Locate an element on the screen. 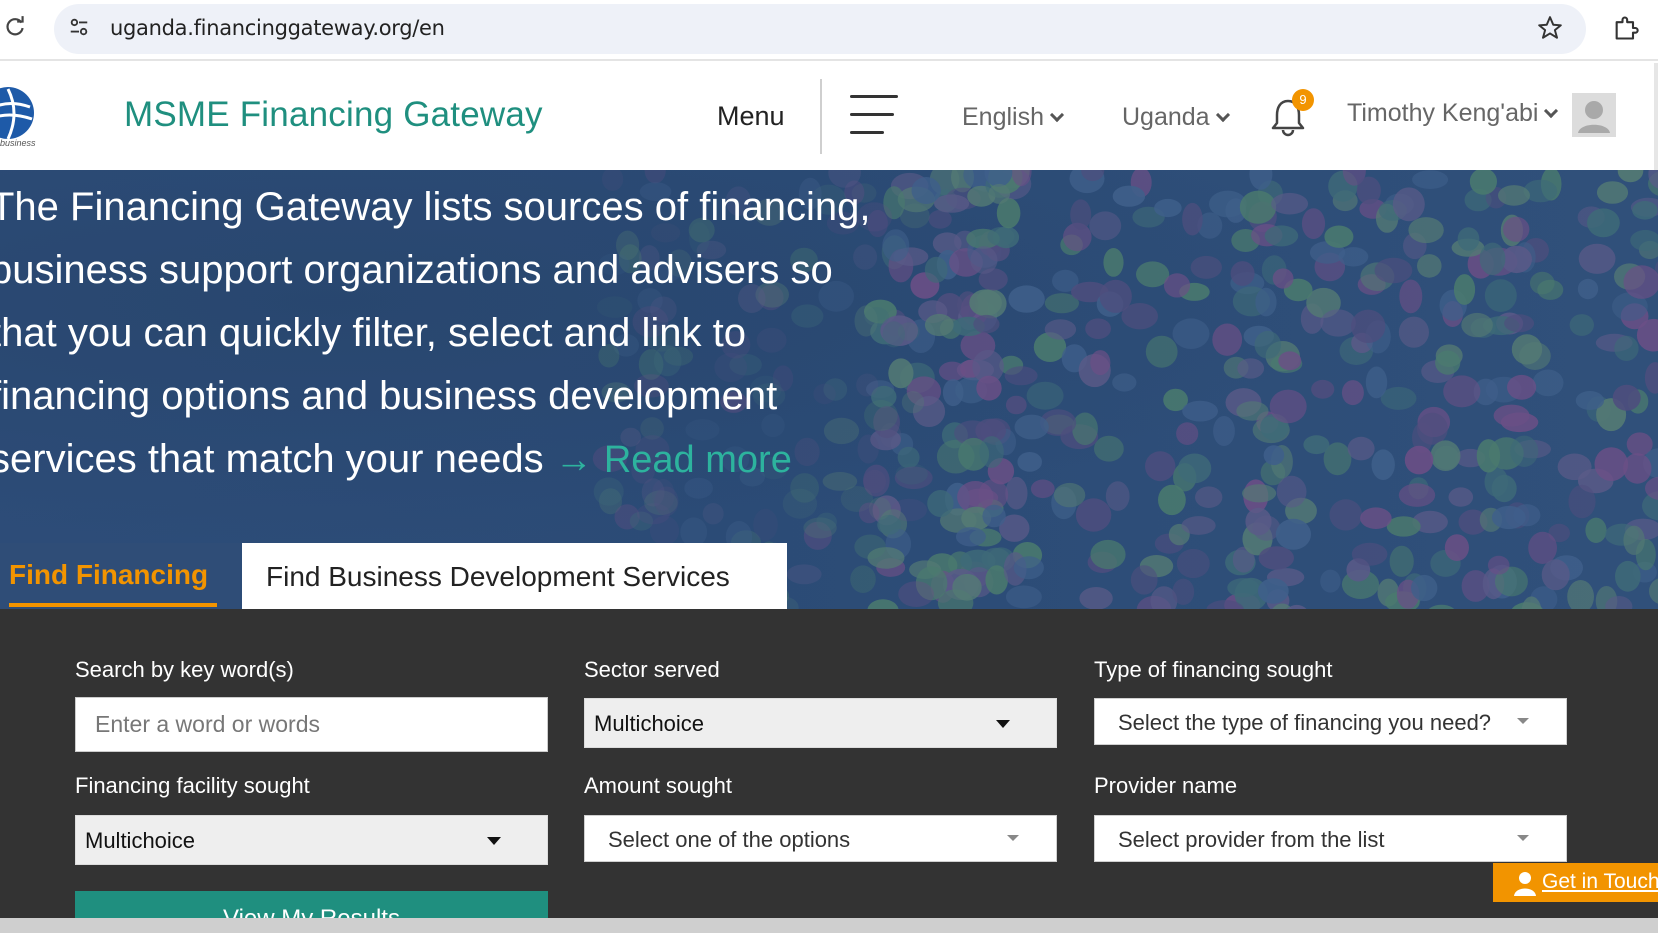  provider-label: Provider name is located at coordinates (1166, 785).